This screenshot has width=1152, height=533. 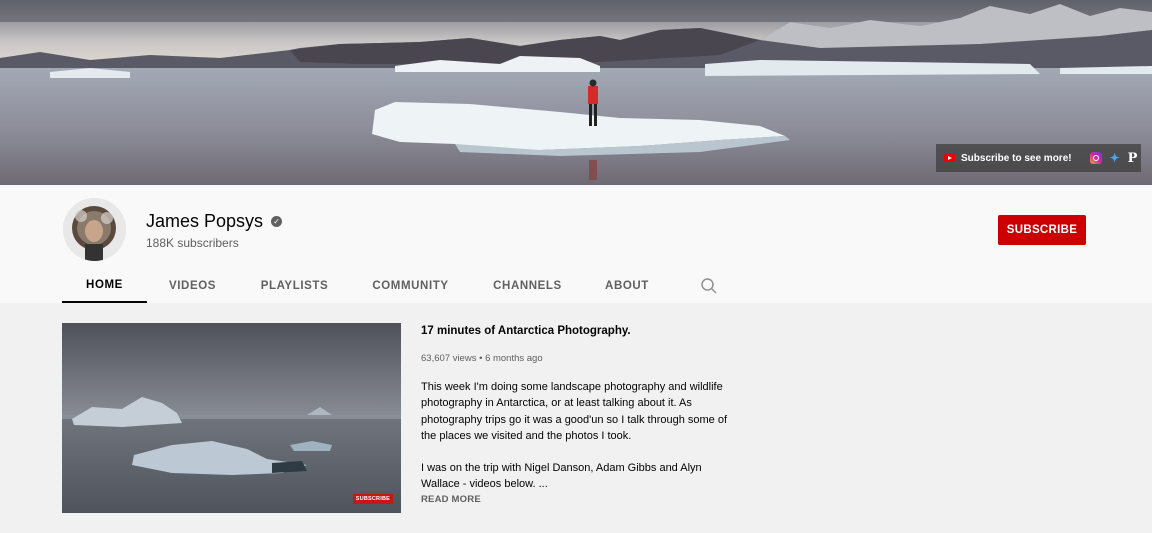 I want to click on banner-promo-text: Subscribe to see more!, so click(x=1016, y=158).